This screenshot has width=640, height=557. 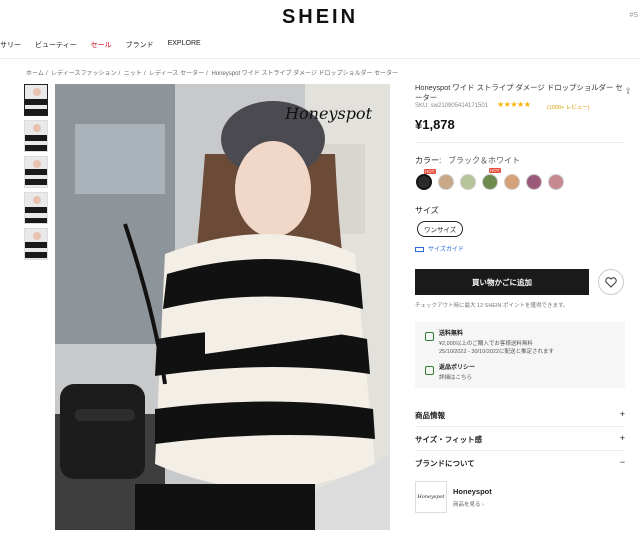 What do you see at coordinates (176, 74) in the screenshot?
I see `breadcrumb-link: レディース セーター` at bounding box center [176, 74].